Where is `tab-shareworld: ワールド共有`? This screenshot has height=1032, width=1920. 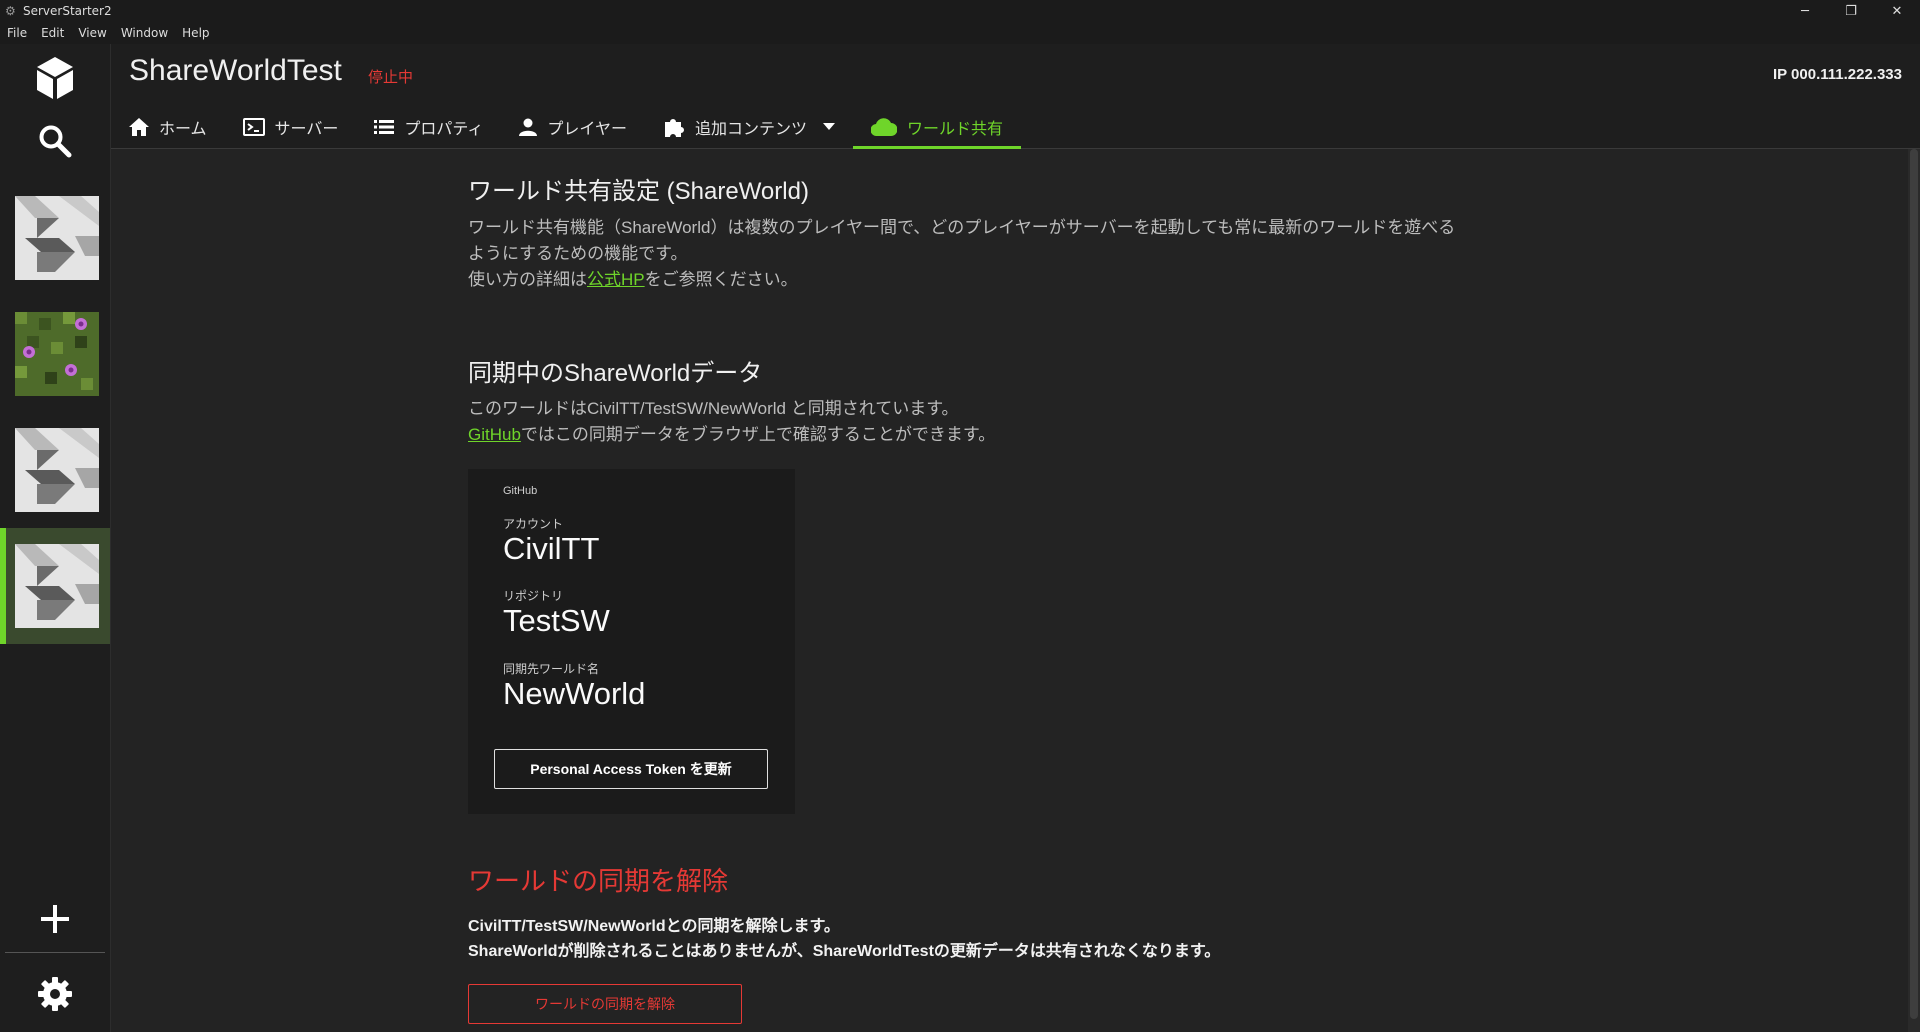
tab-shareworld: ワールド共有 is located at coordinates (936, 128).